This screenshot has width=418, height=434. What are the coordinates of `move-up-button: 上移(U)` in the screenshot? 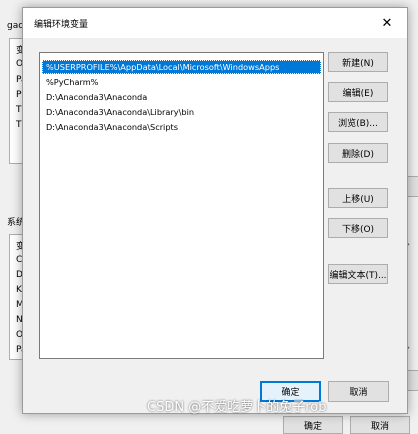 It's located at (358, 198).